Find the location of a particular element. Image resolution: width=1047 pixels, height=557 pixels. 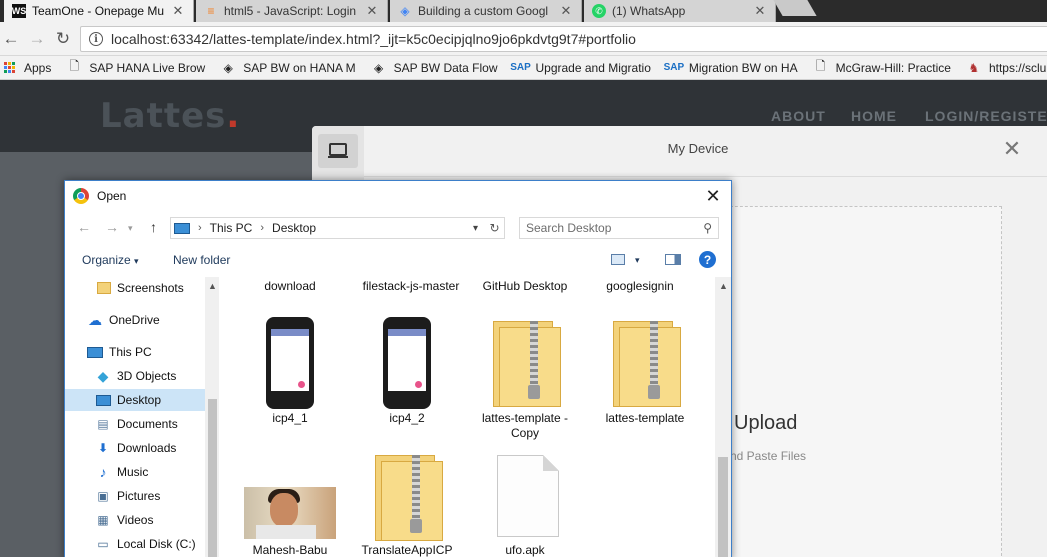

file-item-lattes-template-copy: lattes-template - Copy is located at coordinates (525, 384).